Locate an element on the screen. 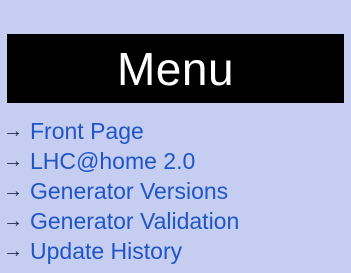 Image resolution: width=351 pixels, height=273 pixels. menu-item-generator-versions: → Generator Versions is located at coordinates (119, 191).